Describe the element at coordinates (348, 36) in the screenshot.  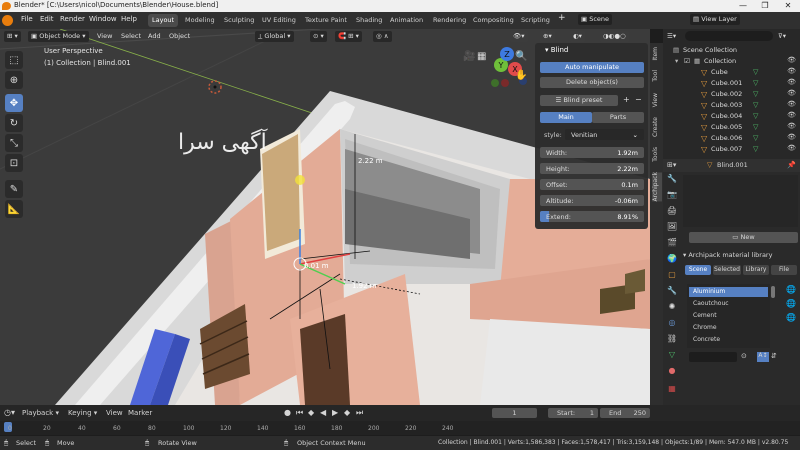
I see `snap-icon: 🧲 ⊞ ▾` at that location.